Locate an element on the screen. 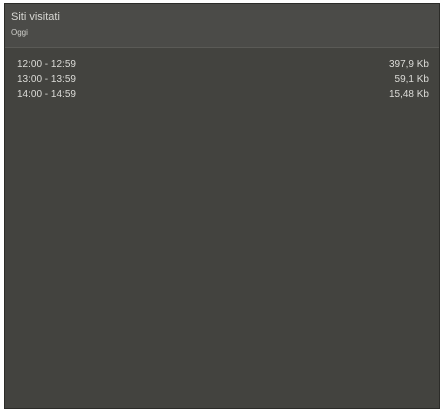  time-range-label: 14:00 - 14:59 is located at coordinates (46, 94).